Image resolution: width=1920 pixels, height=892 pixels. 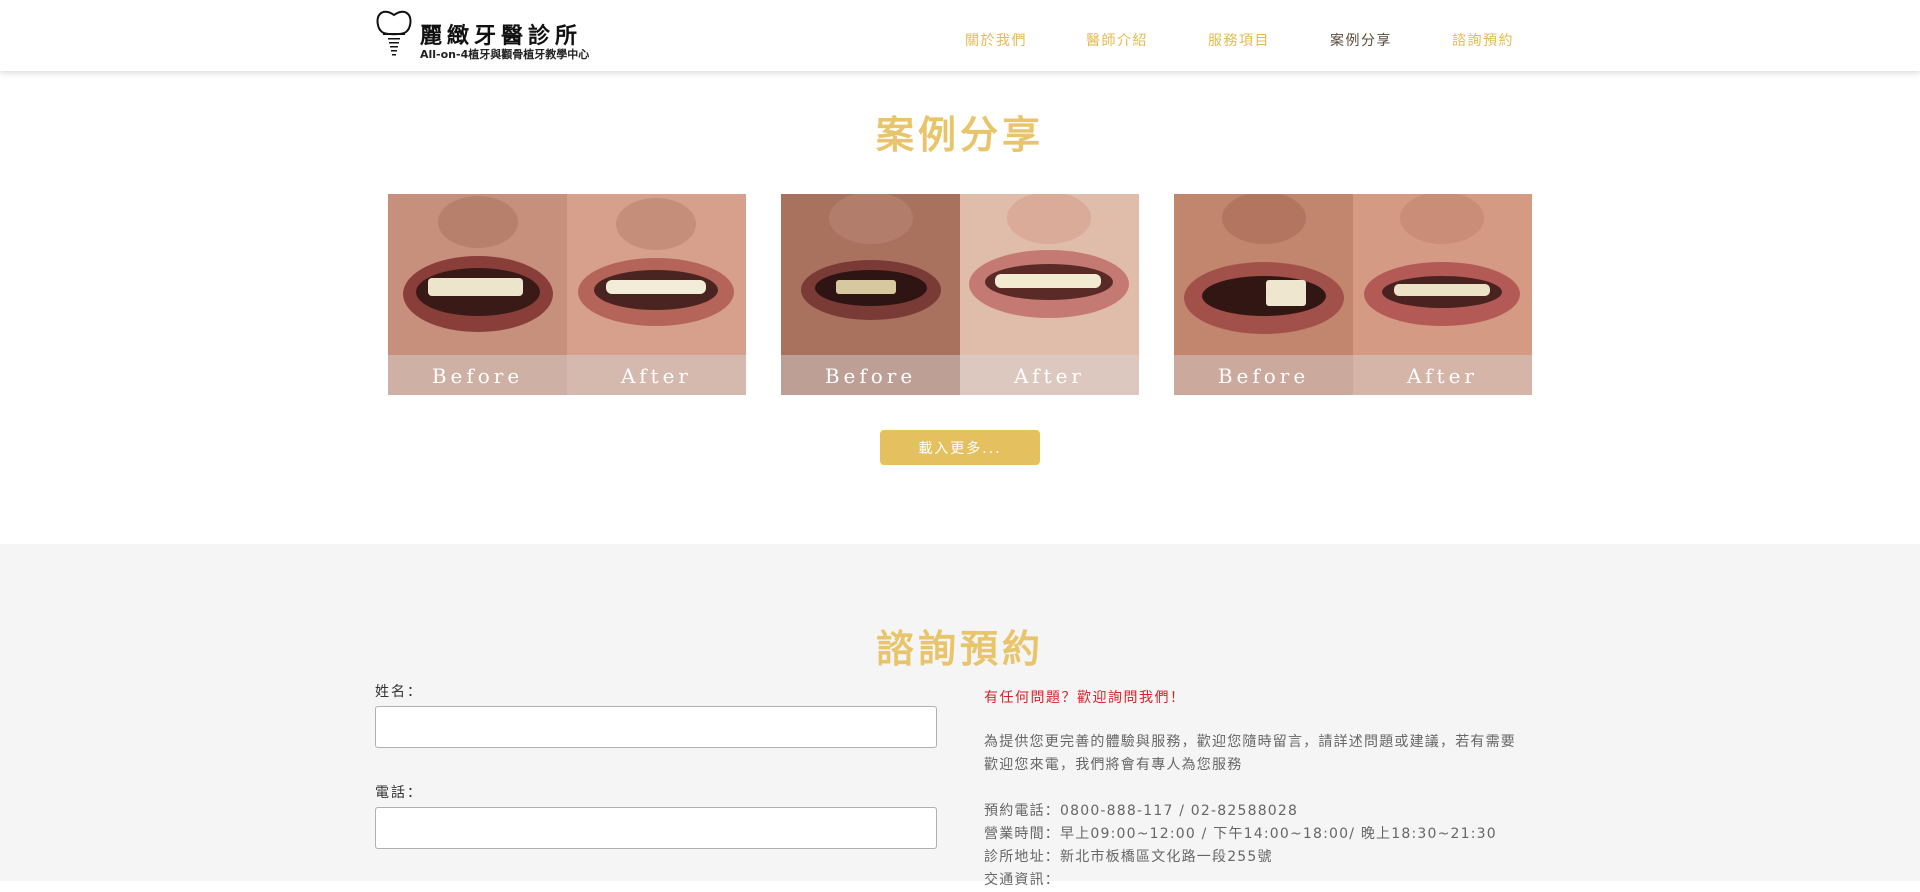 What do you see at coordinates (1113, 765) in the screenshot?
I see `contact-intro-line-2: 歡迎您來電，我們將會有專人為您服務` at bounding box center [1113, 765].